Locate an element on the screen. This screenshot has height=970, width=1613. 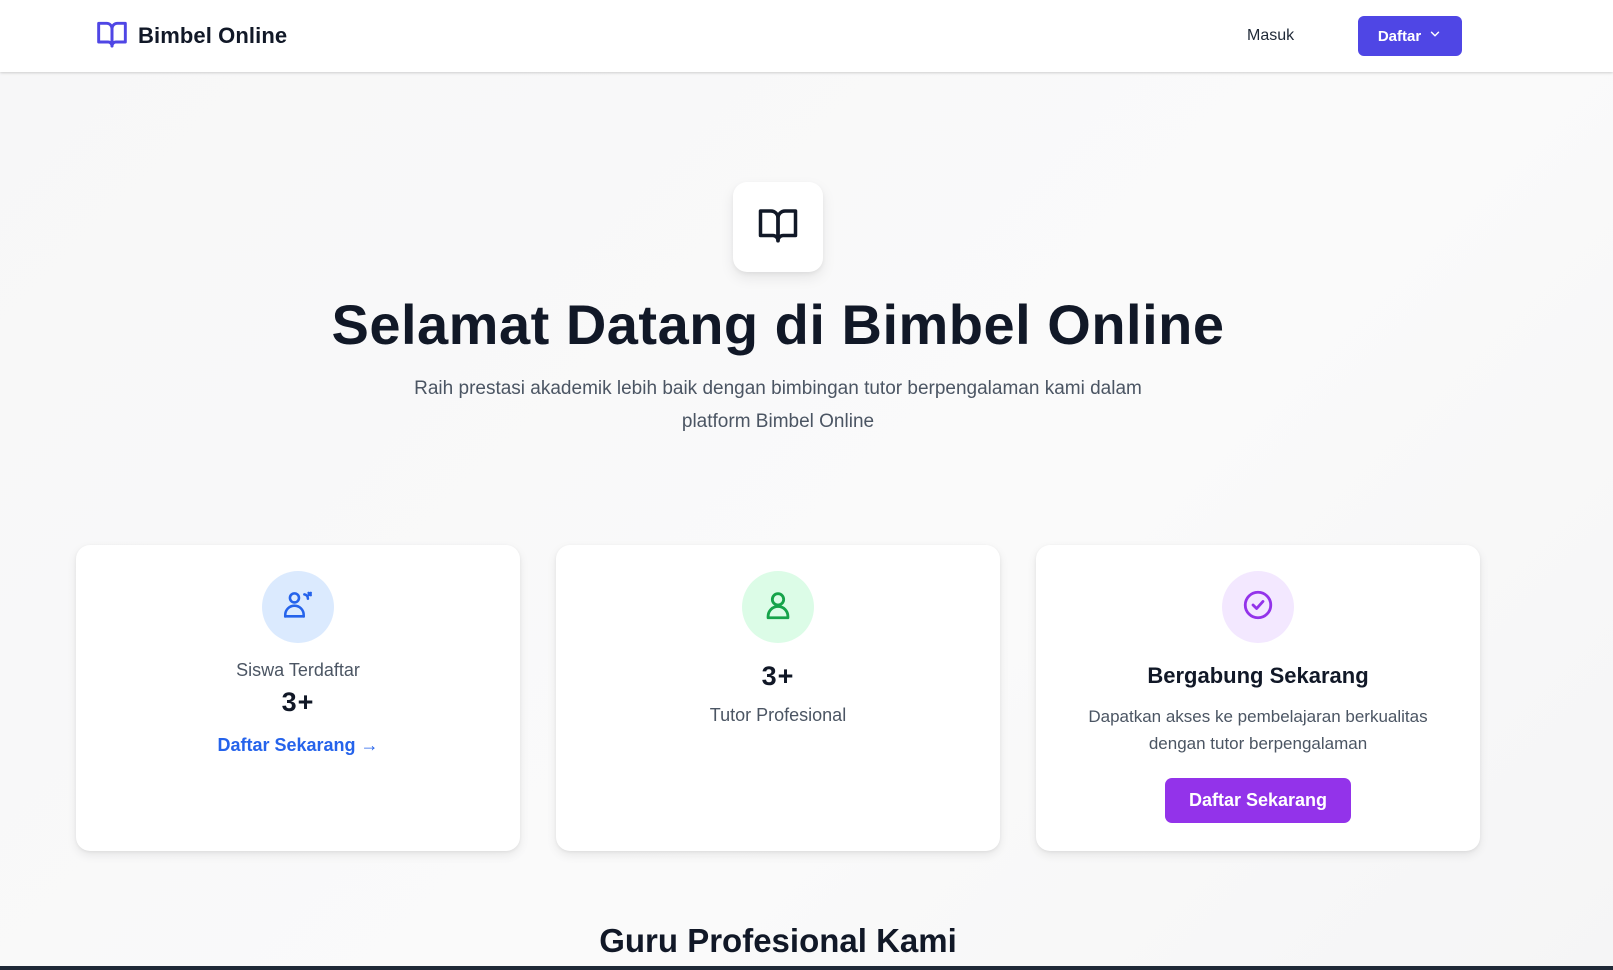
chevron-down-icon is located at coordinates (1435, 36).